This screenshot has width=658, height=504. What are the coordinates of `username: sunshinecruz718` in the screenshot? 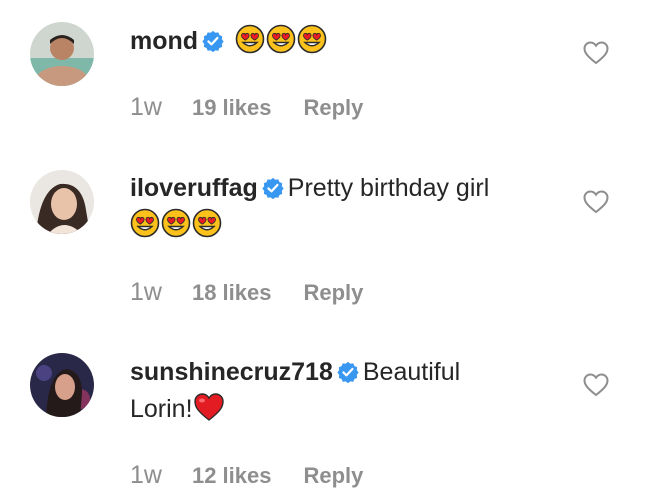 It's located at (231, 372).